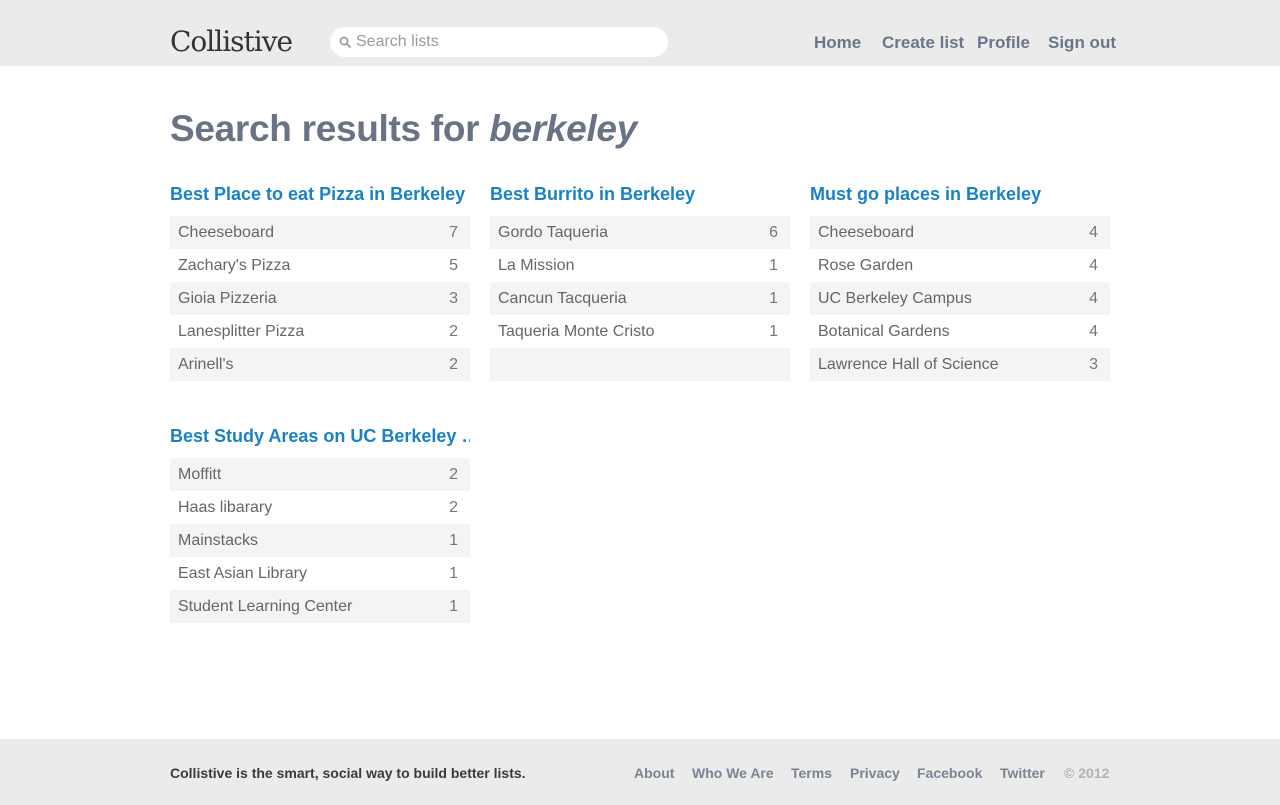  What do you see at coordinates (241, 331) in the screenshot?
I see `item-name: Lanesplitter Pizza` at bounding box center [241, 331].